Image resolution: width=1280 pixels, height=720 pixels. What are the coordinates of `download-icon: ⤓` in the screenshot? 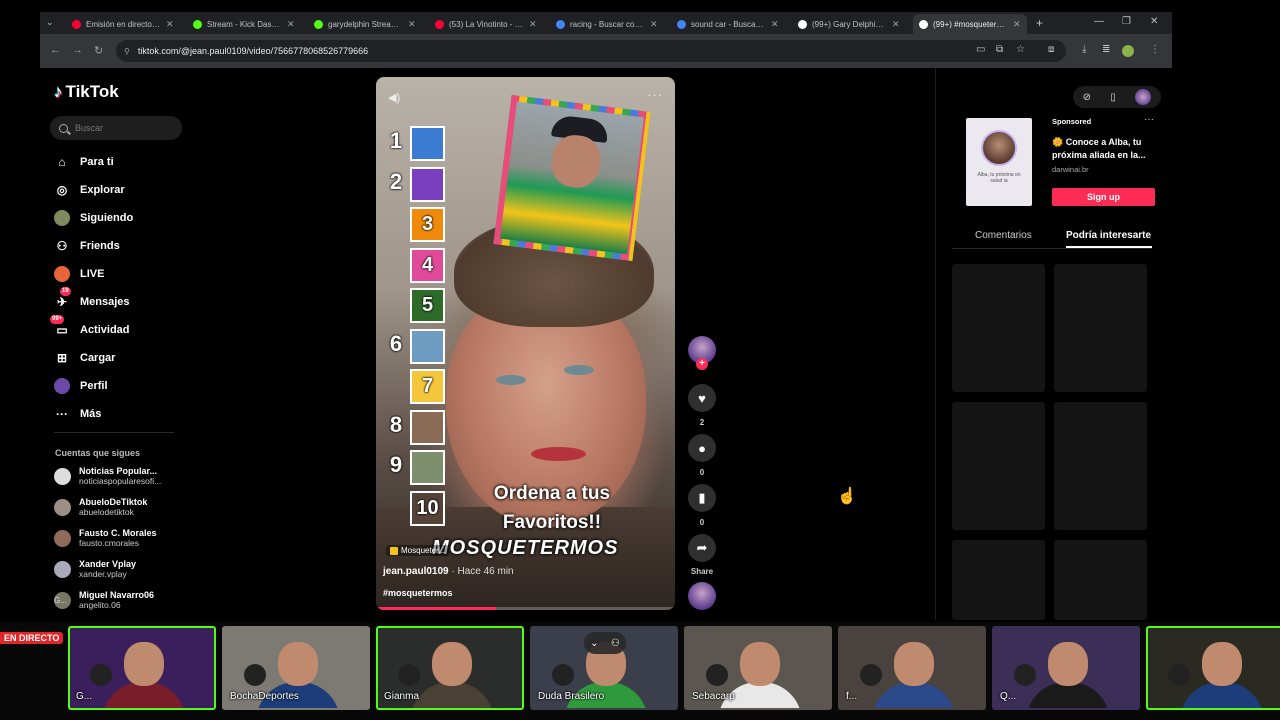 It's located at (1084, 49).